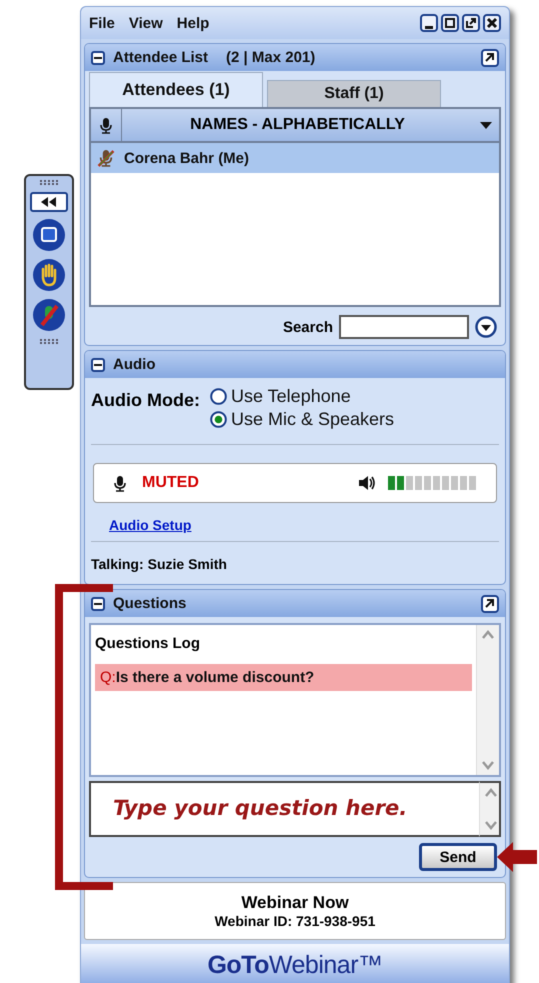 This screenshot has height=983, width=539. Describe the element at coordinates (354, 93) in the screenshot. I see `tab: Staff (1)` at that location.